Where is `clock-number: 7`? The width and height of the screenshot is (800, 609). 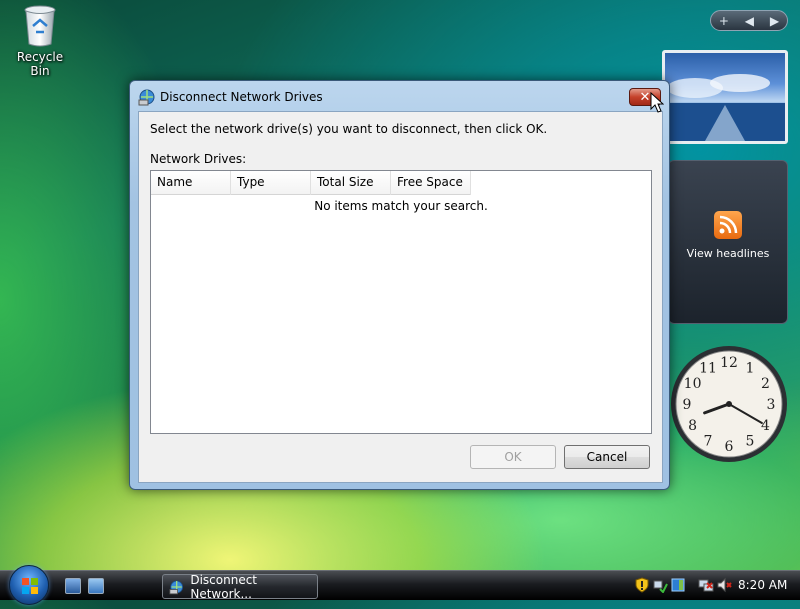
clock-number: 7 is located at coordinates (708, 441).